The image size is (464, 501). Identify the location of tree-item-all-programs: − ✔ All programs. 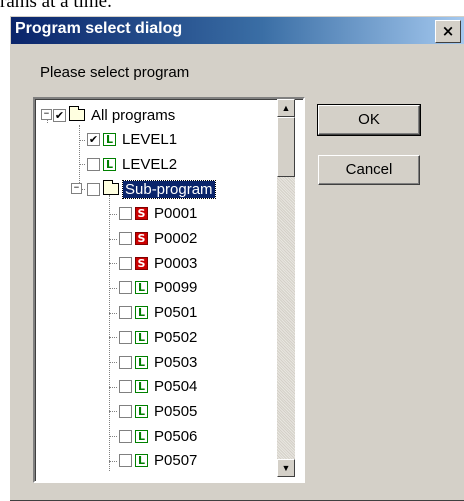
(109, 115).